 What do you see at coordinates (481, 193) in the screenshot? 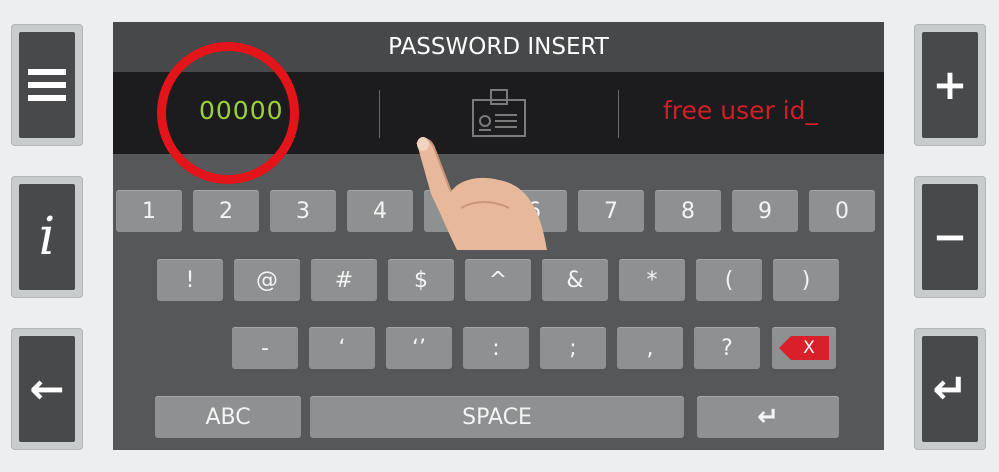
I see `pointing-hand-icon` at bounding box center [481, 193].